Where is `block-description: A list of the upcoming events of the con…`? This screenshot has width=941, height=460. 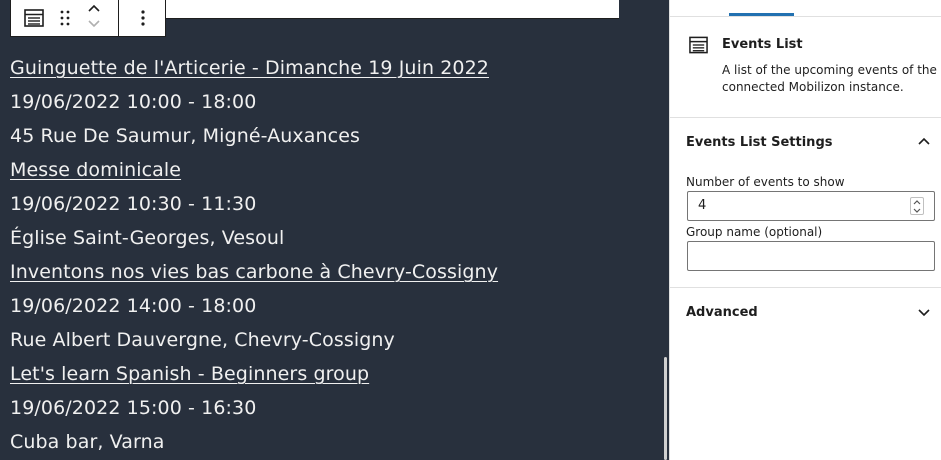
block-description: A list of the upcoming events of the con… is located at coordinates (829, 78).